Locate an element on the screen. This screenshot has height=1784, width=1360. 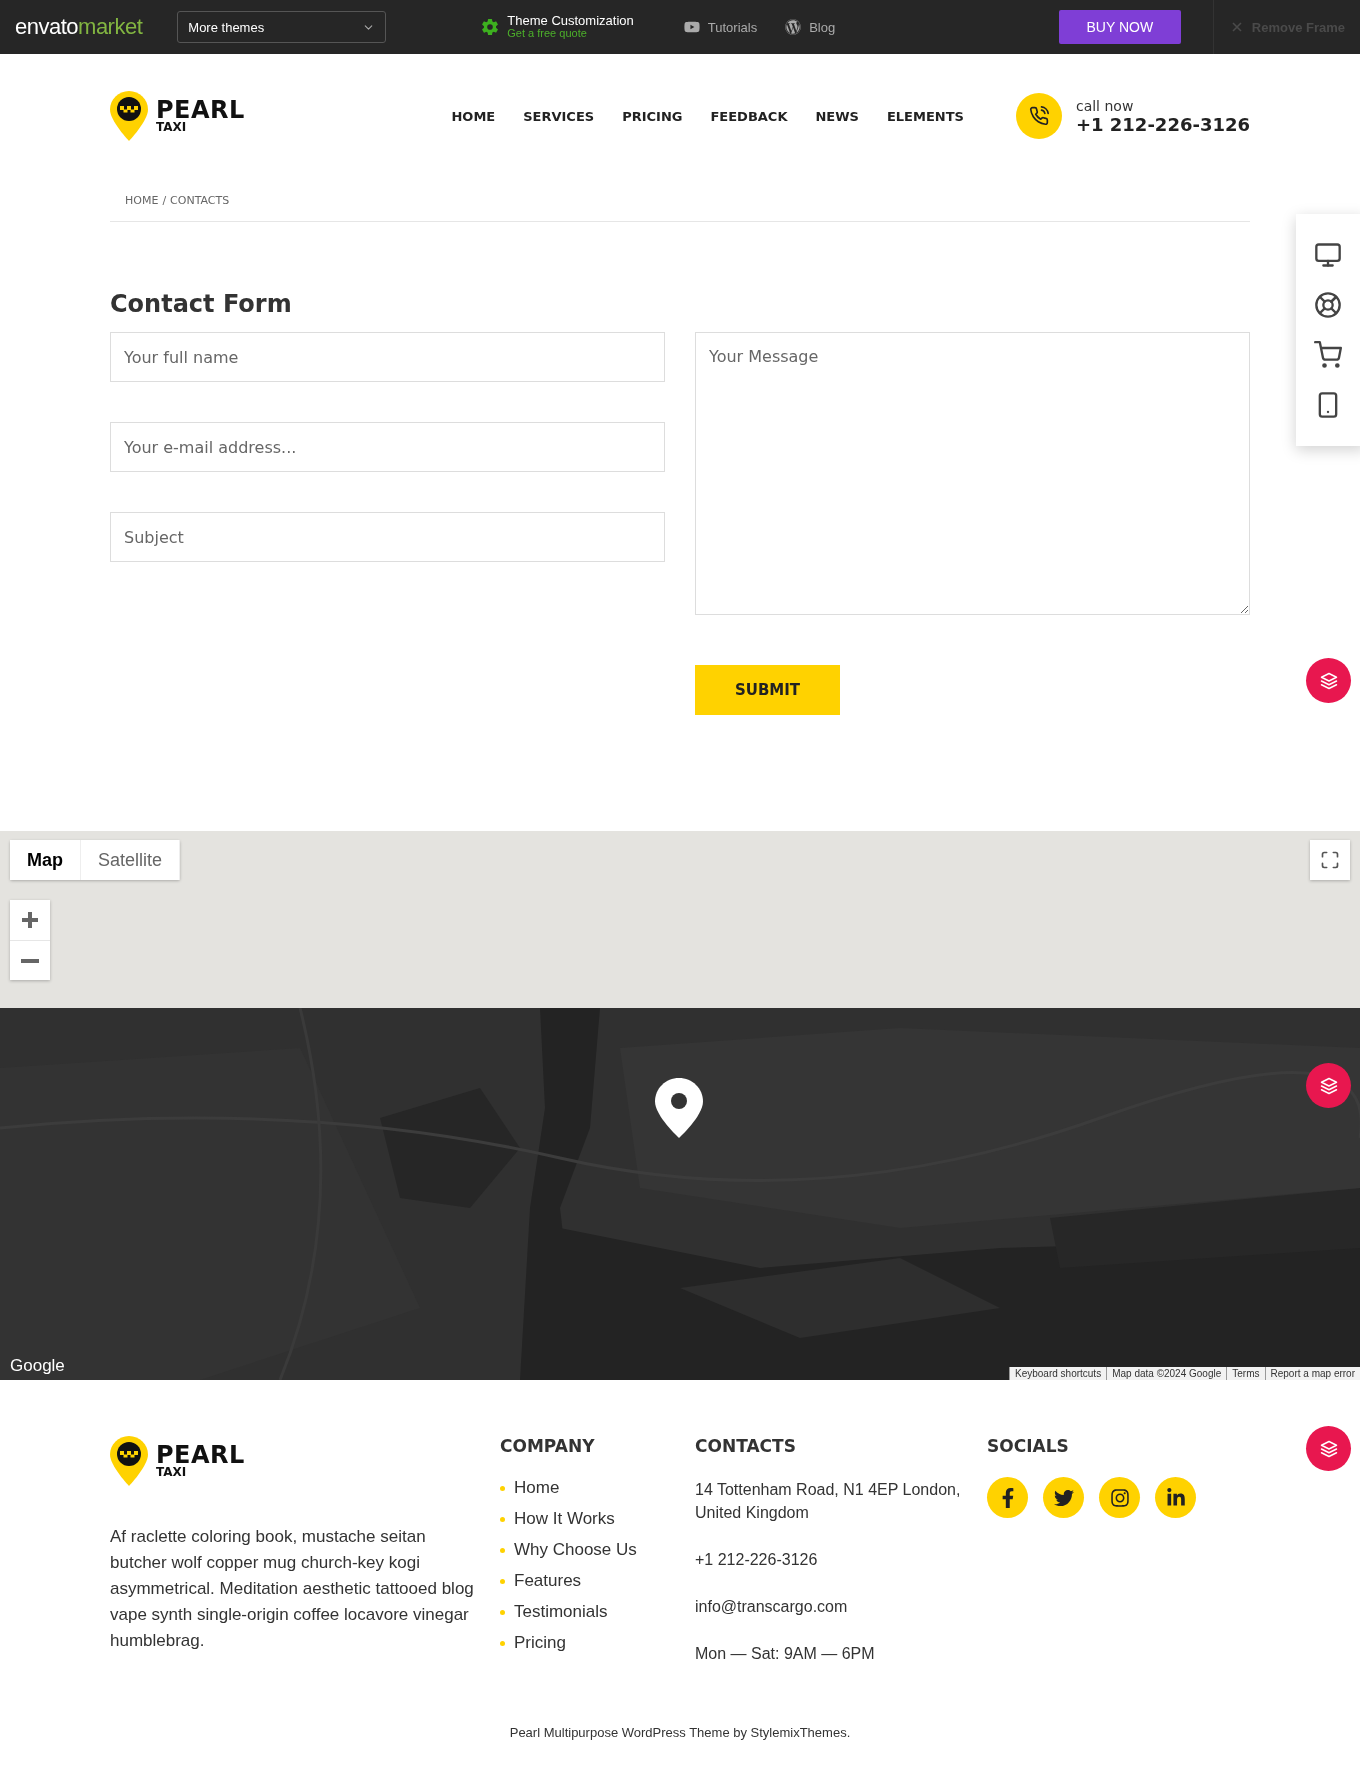
nav-link: FEEDBACK is located at coordinates (749, 116).